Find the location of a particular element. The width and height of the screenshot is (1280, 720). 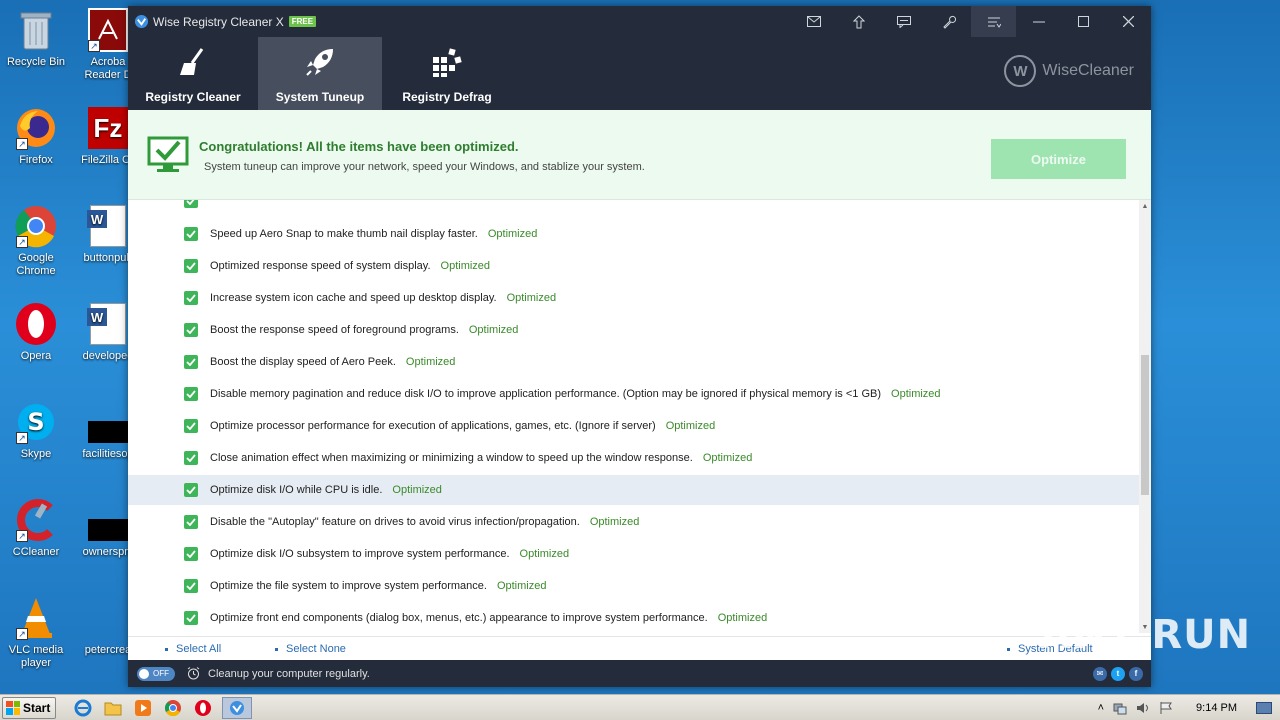

tab-registry-defrag: Registry Defrag is located at coordinates (447, 73).